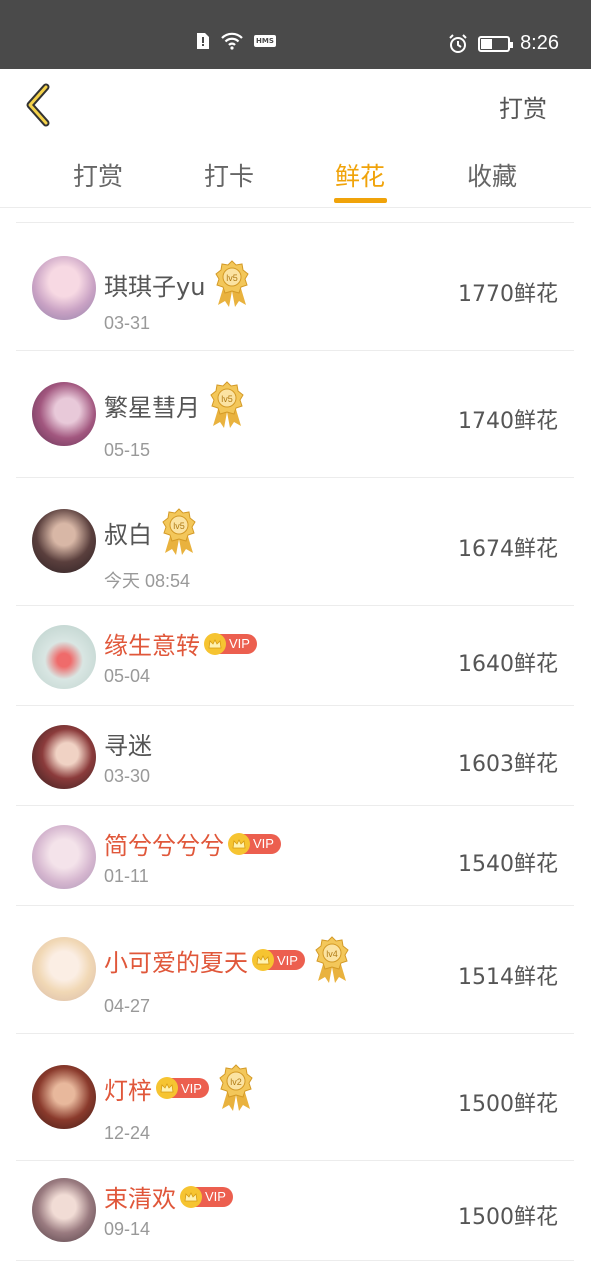  Describe the element at coordinates (295, 104) in the screenshot. I see `header: 打赏` at that location.